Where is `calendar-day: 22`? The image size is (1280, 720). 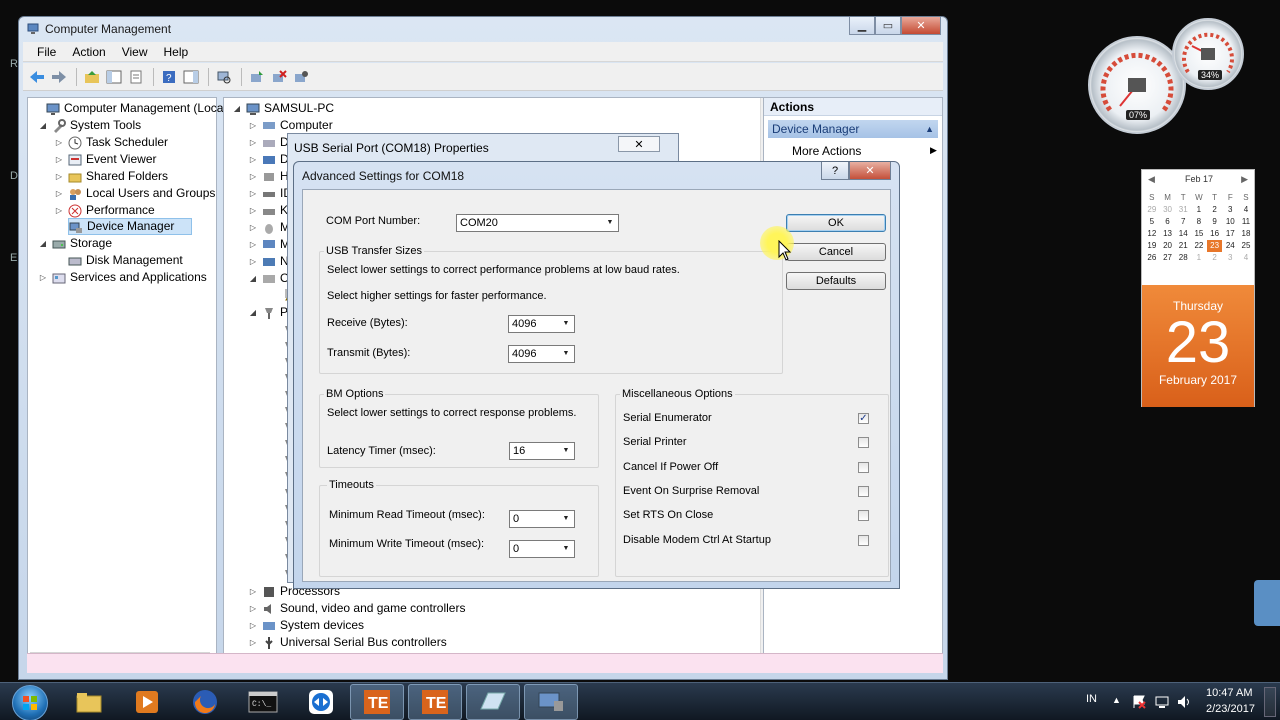
calendar-day: 22 is located at coordinates (1199, 246).